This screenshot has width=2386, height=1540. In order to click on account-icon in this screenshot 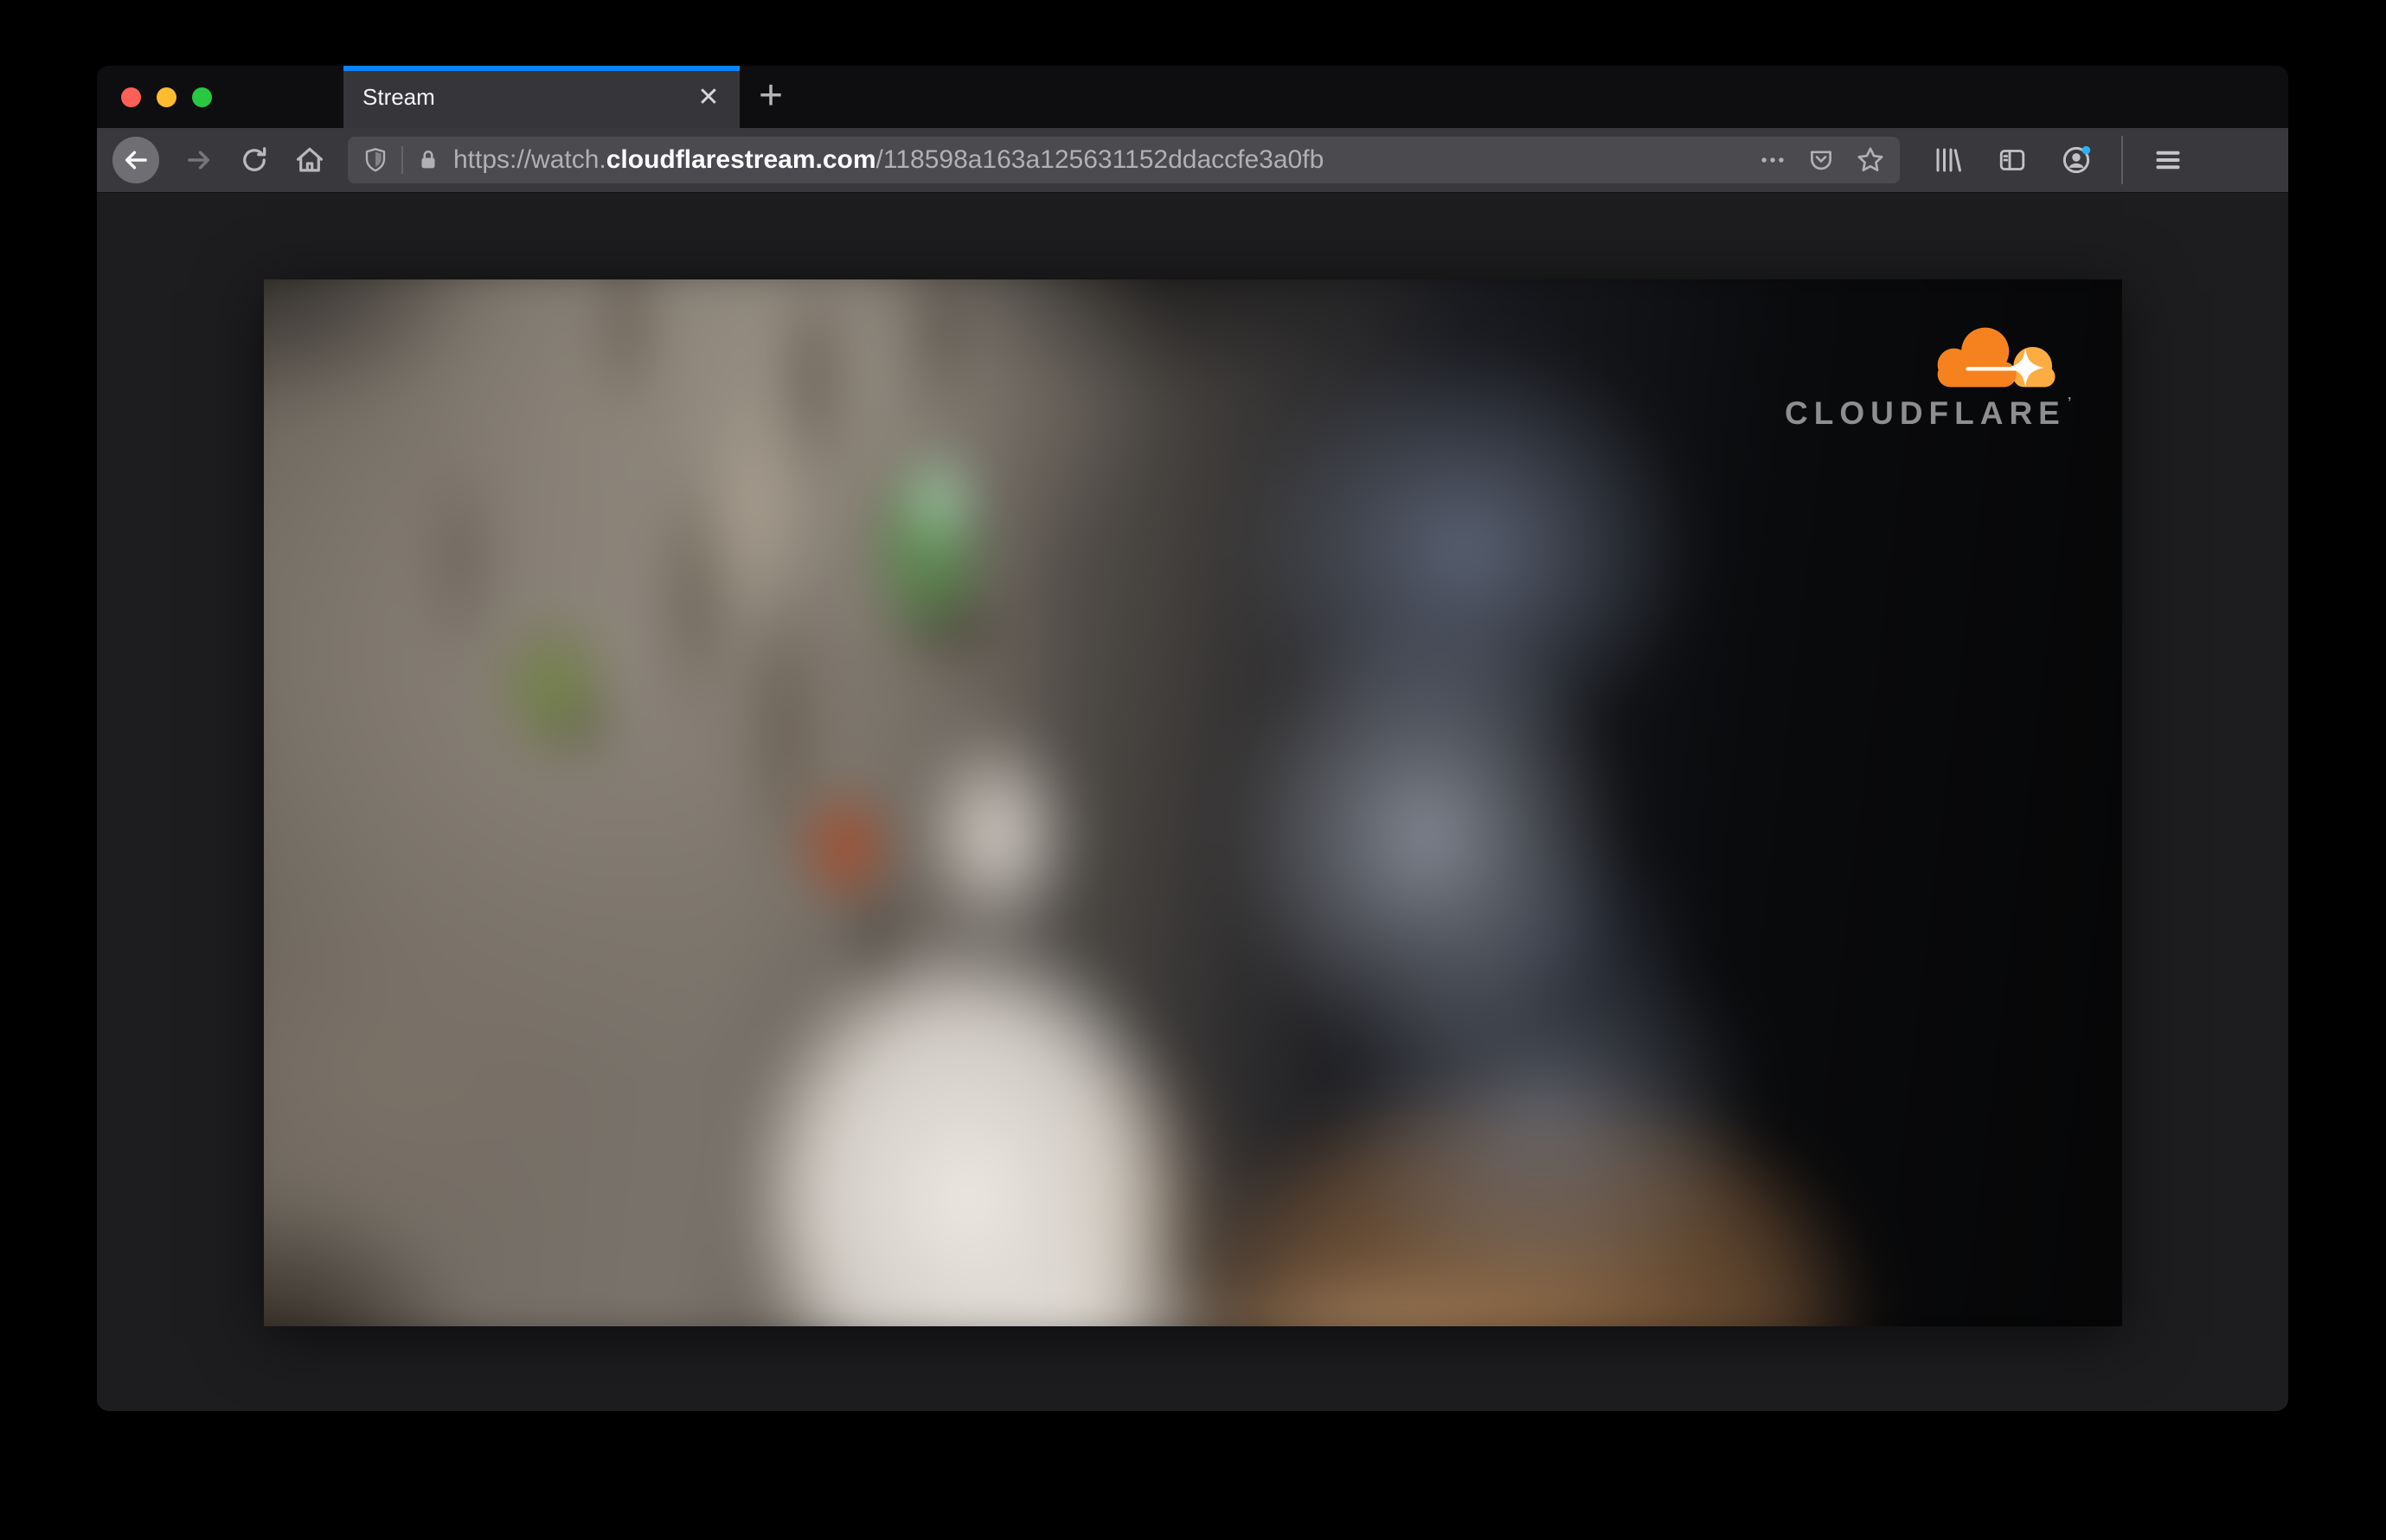, I will do `click(2077, 159)`.